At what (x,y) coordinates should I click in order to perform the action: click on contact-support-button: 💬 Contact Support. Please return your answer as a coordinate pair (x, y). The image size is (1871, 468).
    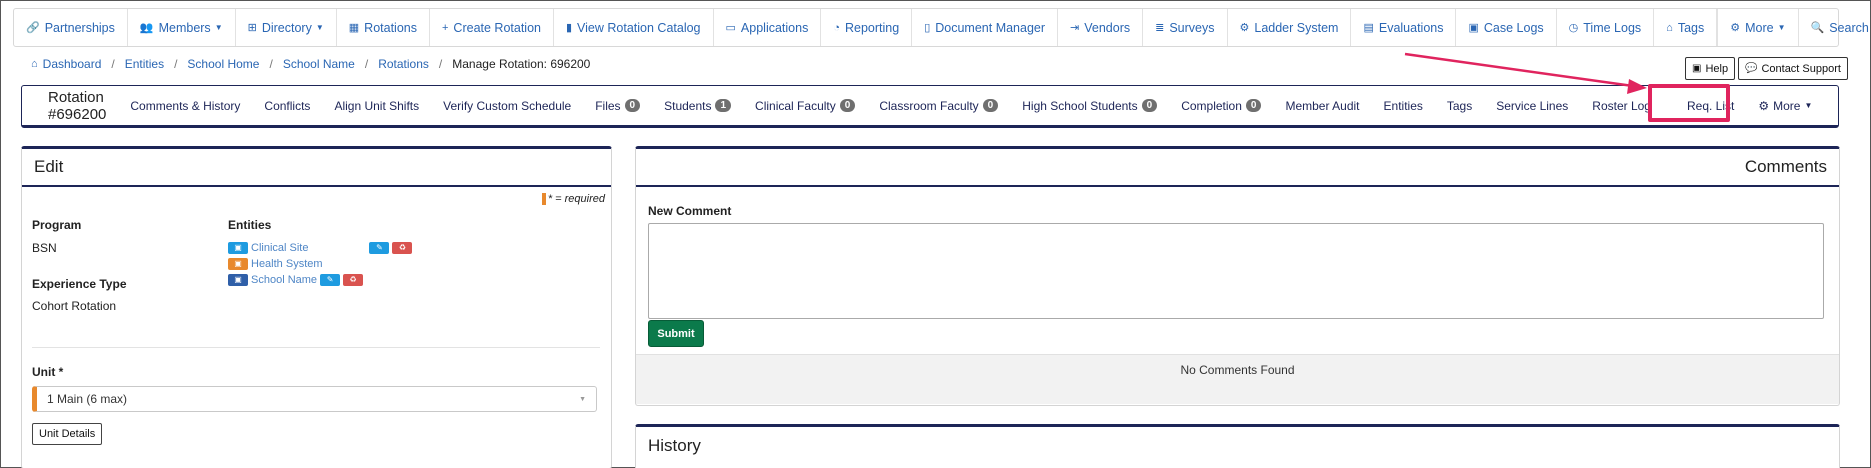
    Looking at the image, I should click on (1793, 68).